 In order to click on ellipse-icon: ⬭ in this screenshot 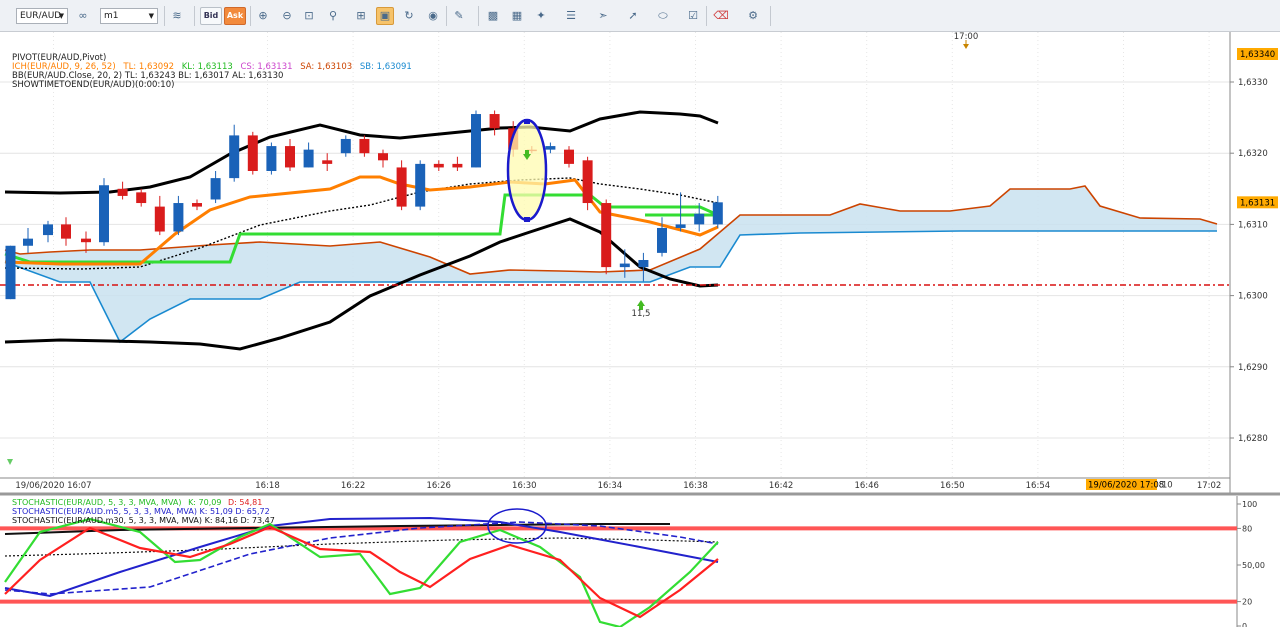, I will do `click(663, 16)`.